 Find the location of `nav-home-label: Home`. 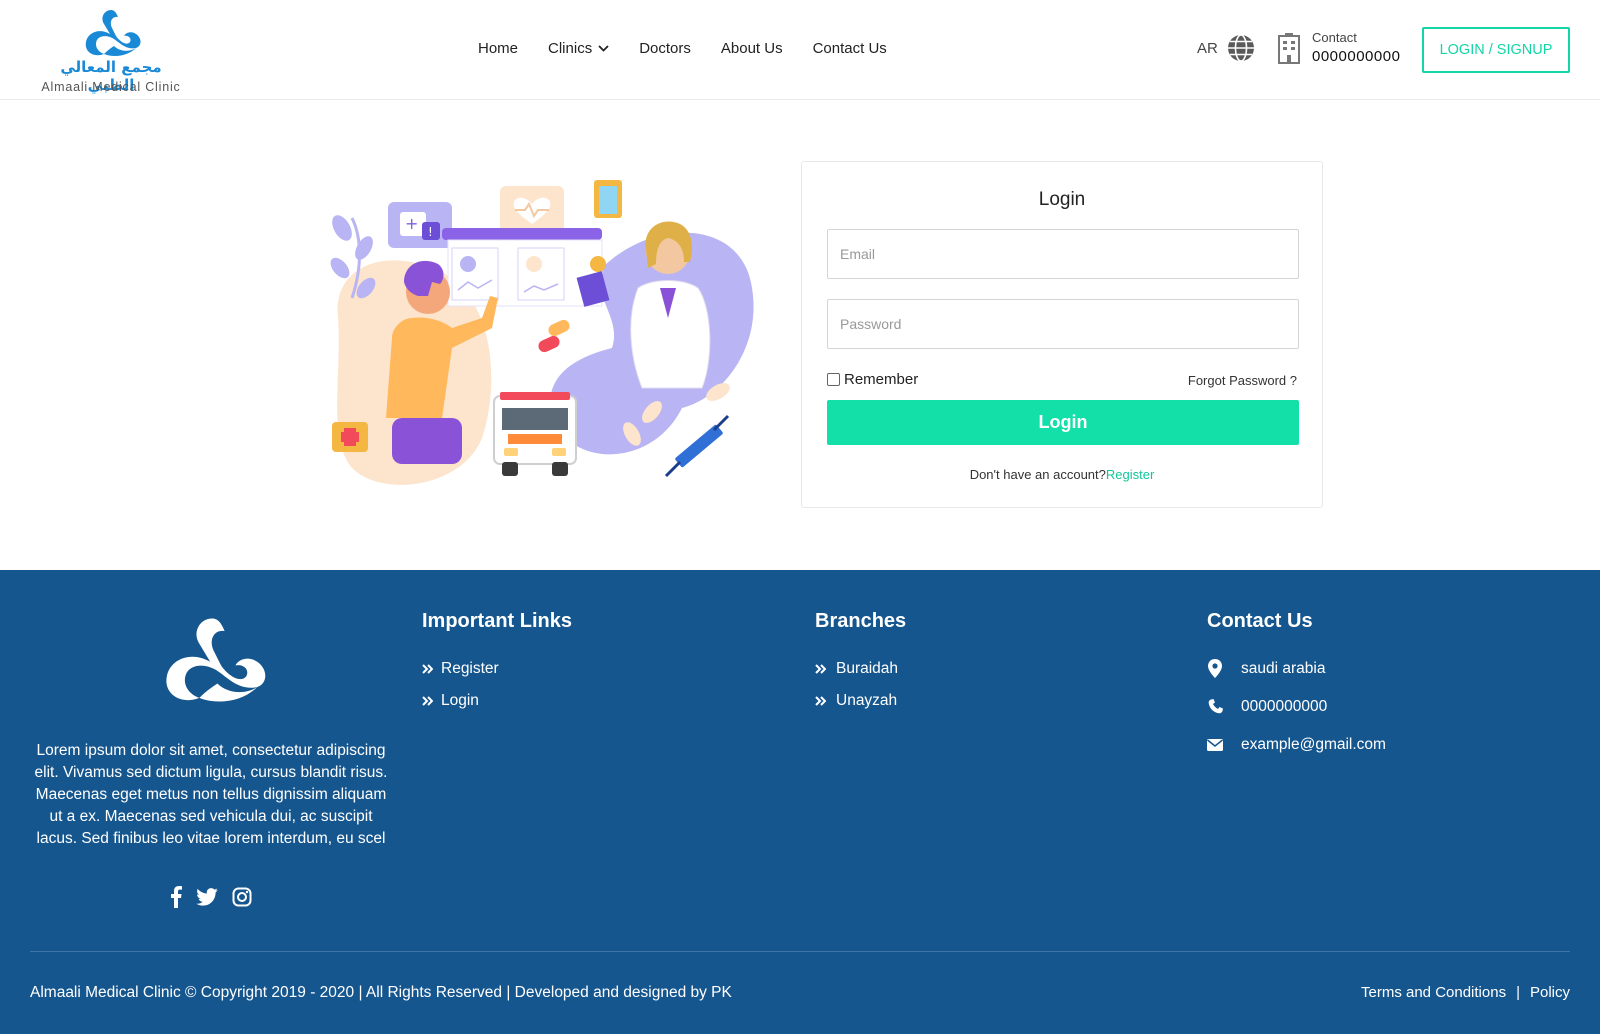

nav-home-label: Home is located at coordinates (498, 48).